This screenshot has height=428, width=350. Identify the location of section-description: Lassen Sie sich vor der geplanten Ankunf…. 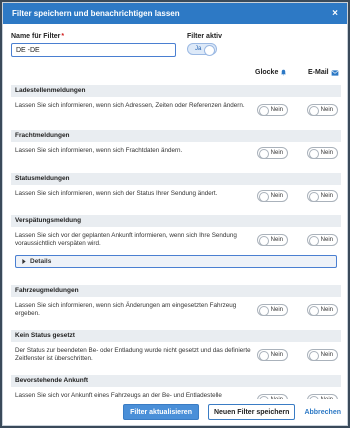
(126, 239).